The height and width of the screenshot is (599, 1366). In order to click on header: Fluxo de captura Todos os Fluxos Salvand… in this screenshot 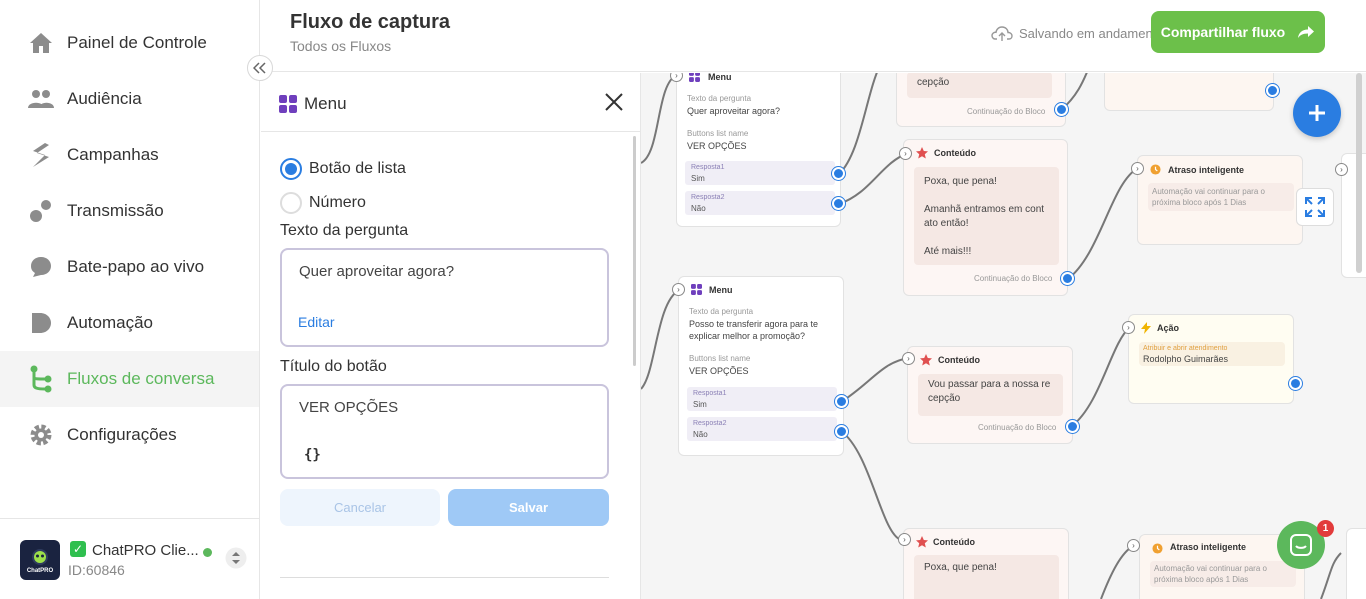, I will do `click(813, 36)`.